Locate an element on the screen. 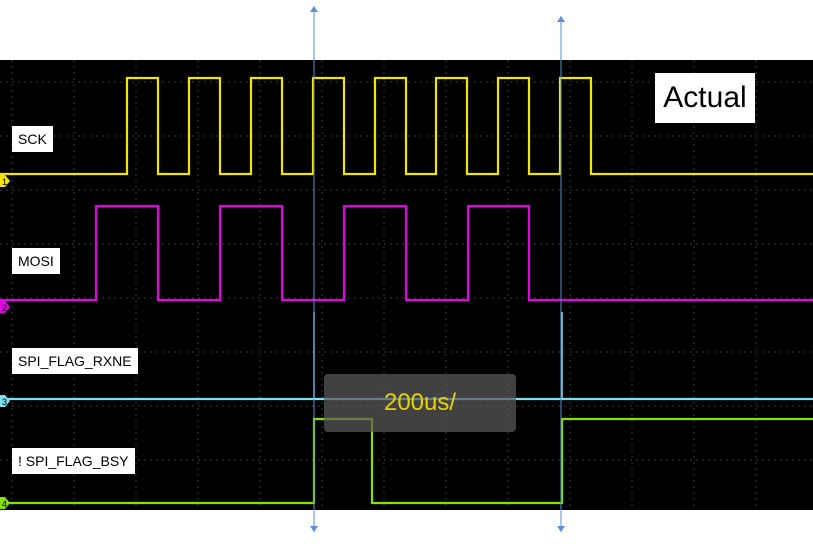  timebase-display: 200us/ is located at coordinates (420, 403).